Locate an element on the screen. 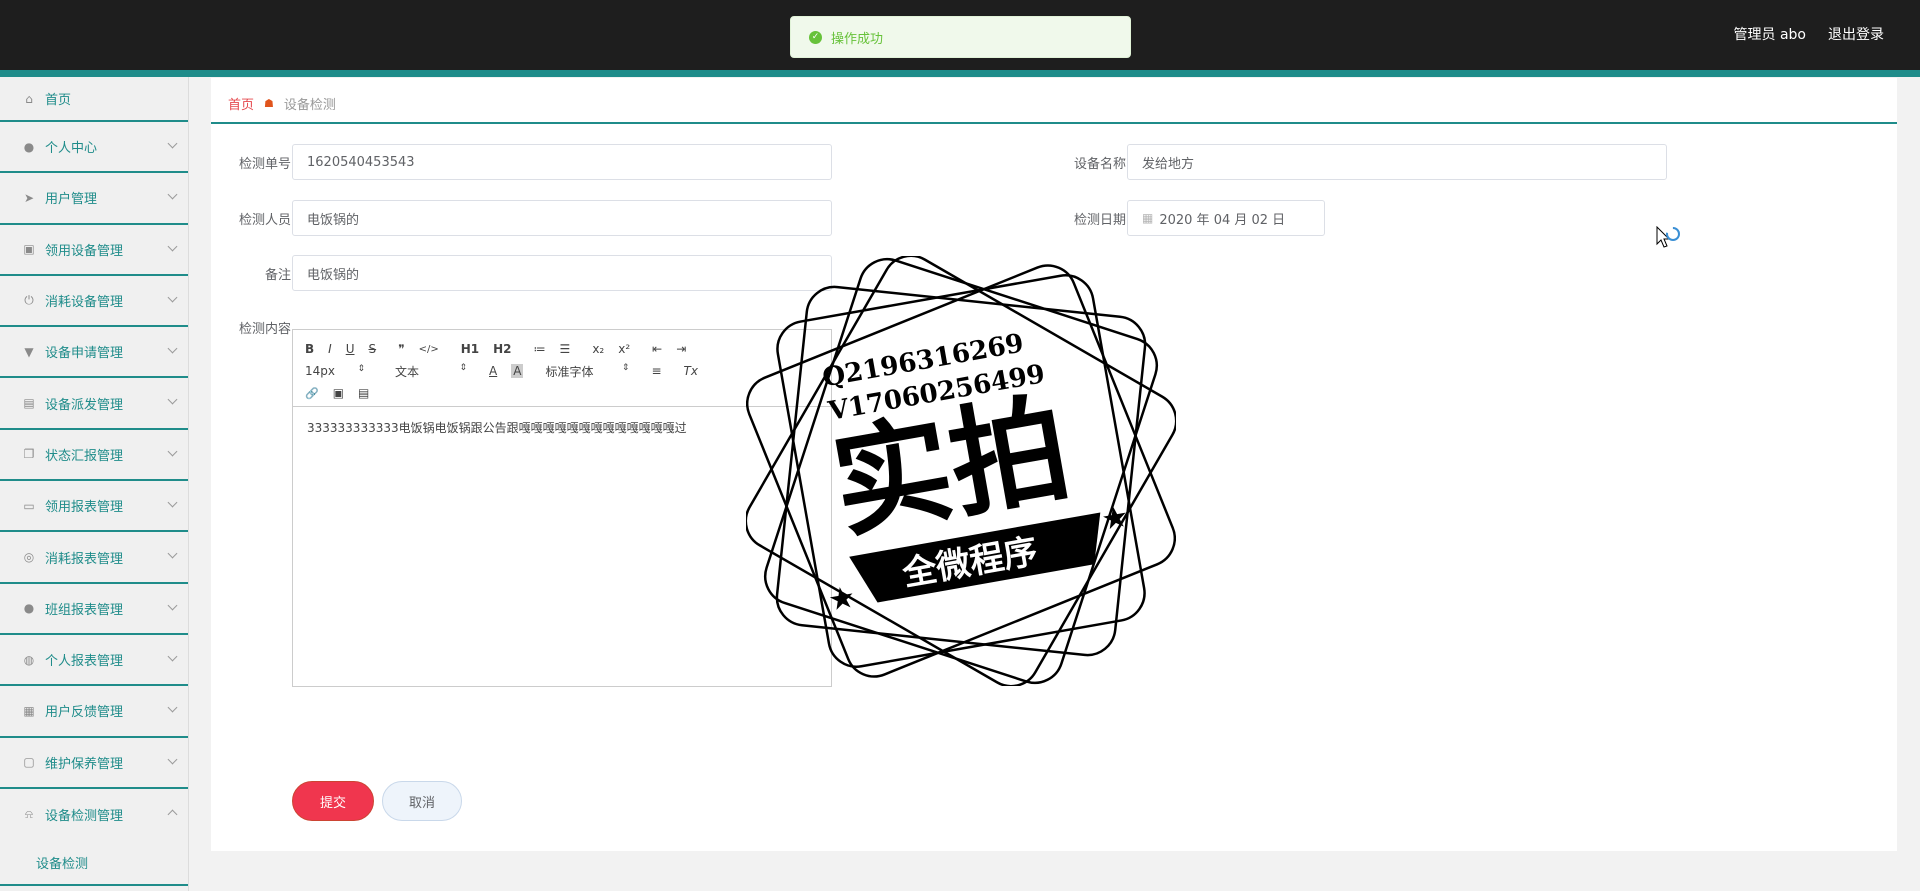 This screenshot has height=891, width=1920. sidebar-item: ● 班组报表管理 is located at coordinates (94, 609).